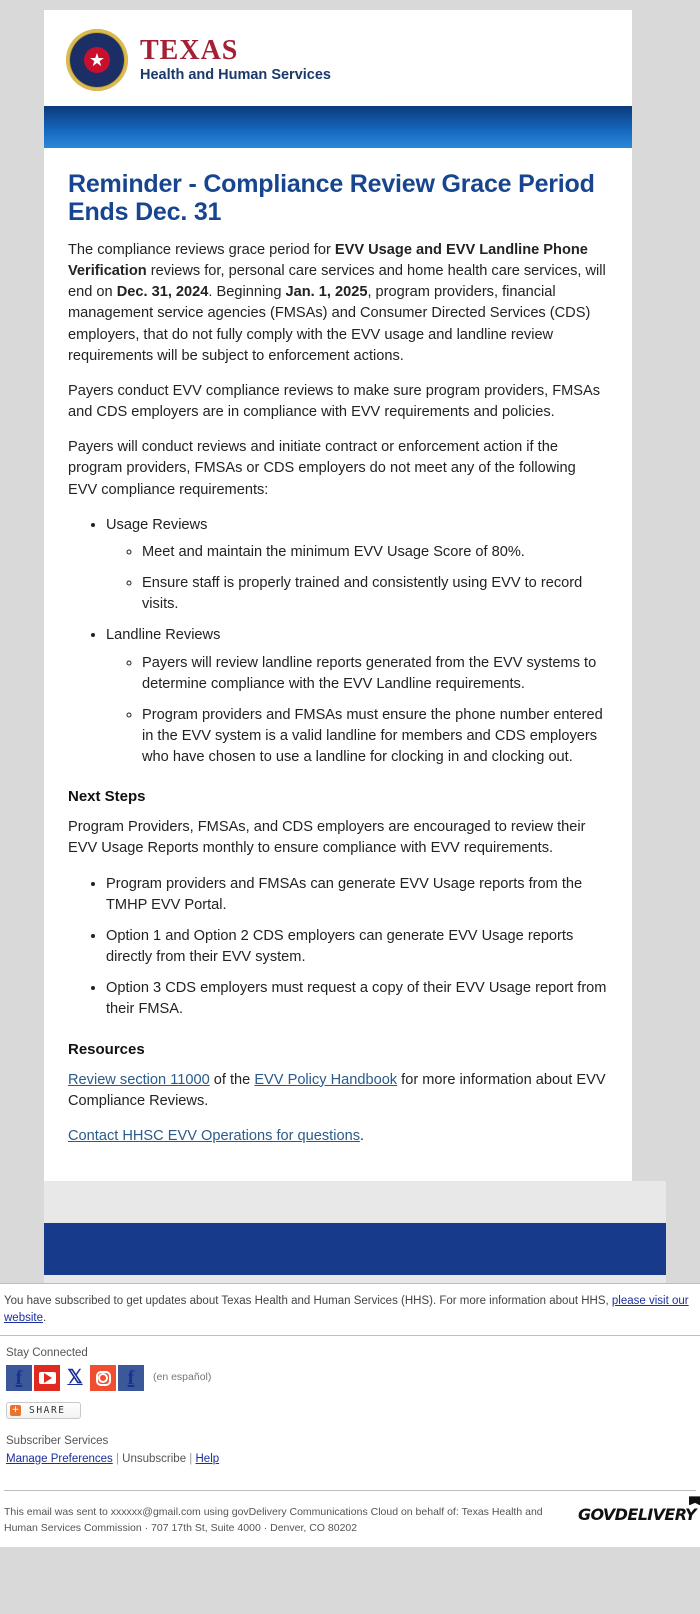 The height and width of the screenshot is (1614, 700). Describe the element at coordinates (338, 58) in the screenshot. I see `email-header: ★ TEXAS Health and Human Services` at that location.